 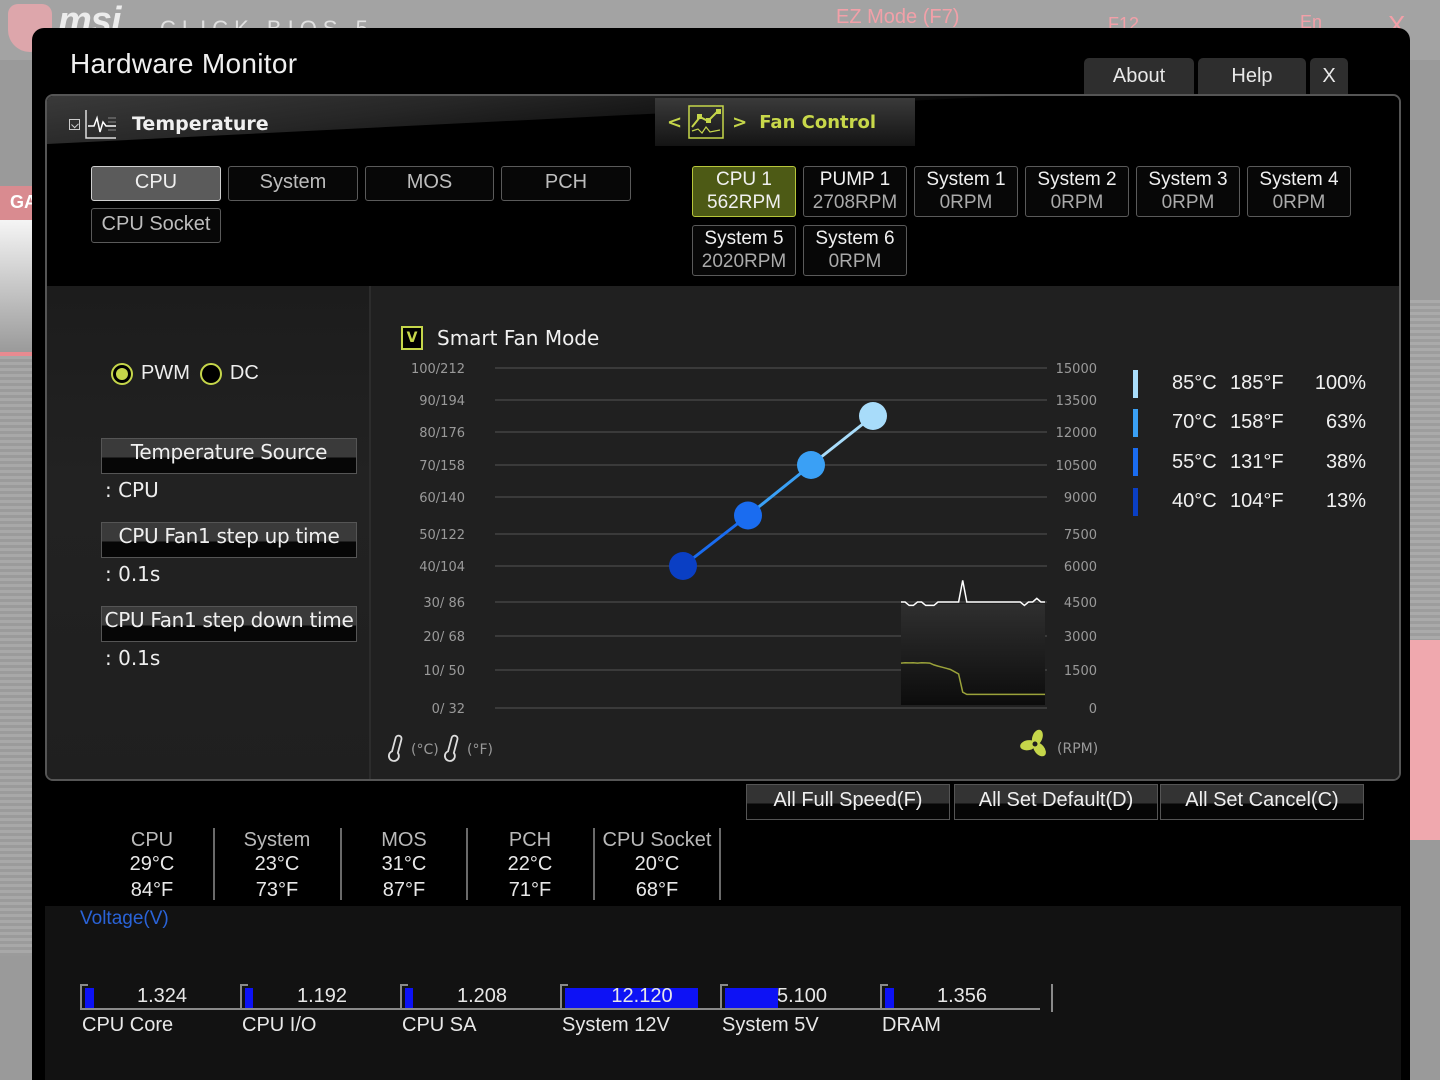 I want to click on pwm-radio, so click(x=122, y=373).